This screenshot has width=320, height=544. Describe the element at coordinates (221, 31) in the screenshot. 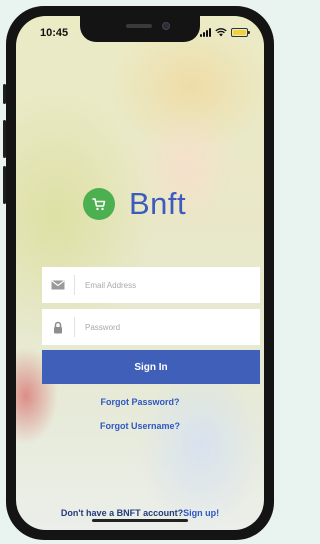

I see `wifi-icon` at that location.